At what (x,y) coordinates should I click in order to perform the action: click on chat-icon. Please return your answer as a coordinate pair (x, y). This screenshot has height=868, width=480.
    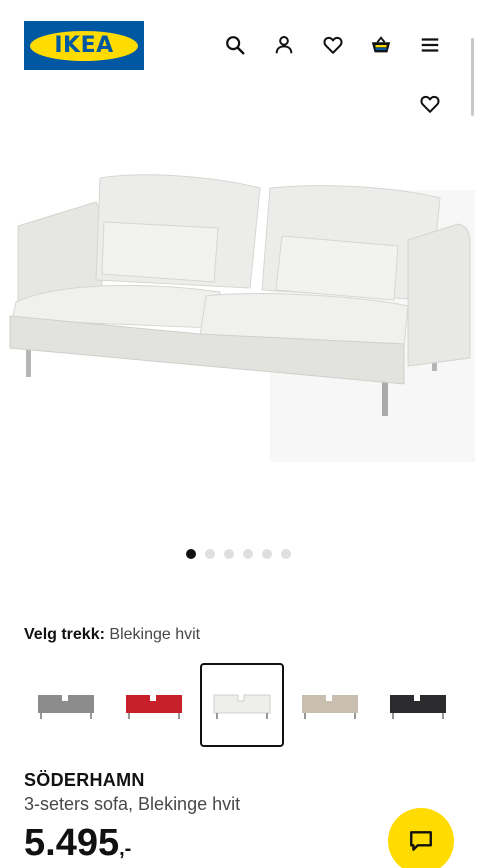
    Looking at the image, I should click on (421, 841).